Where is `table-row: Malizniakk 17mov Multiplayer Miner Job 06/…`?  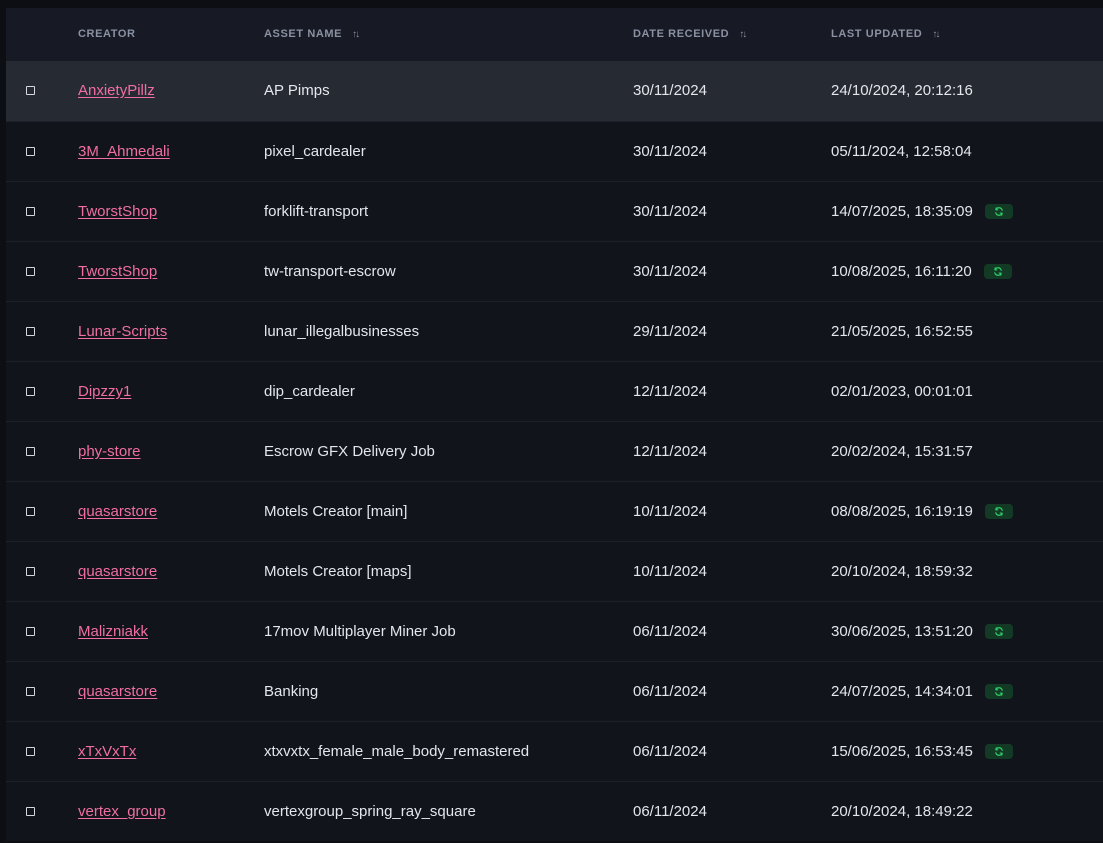
table-row: Malizniakk 17mov Multiplayer Miner Job 06/… is located at coordinates (554, 631).